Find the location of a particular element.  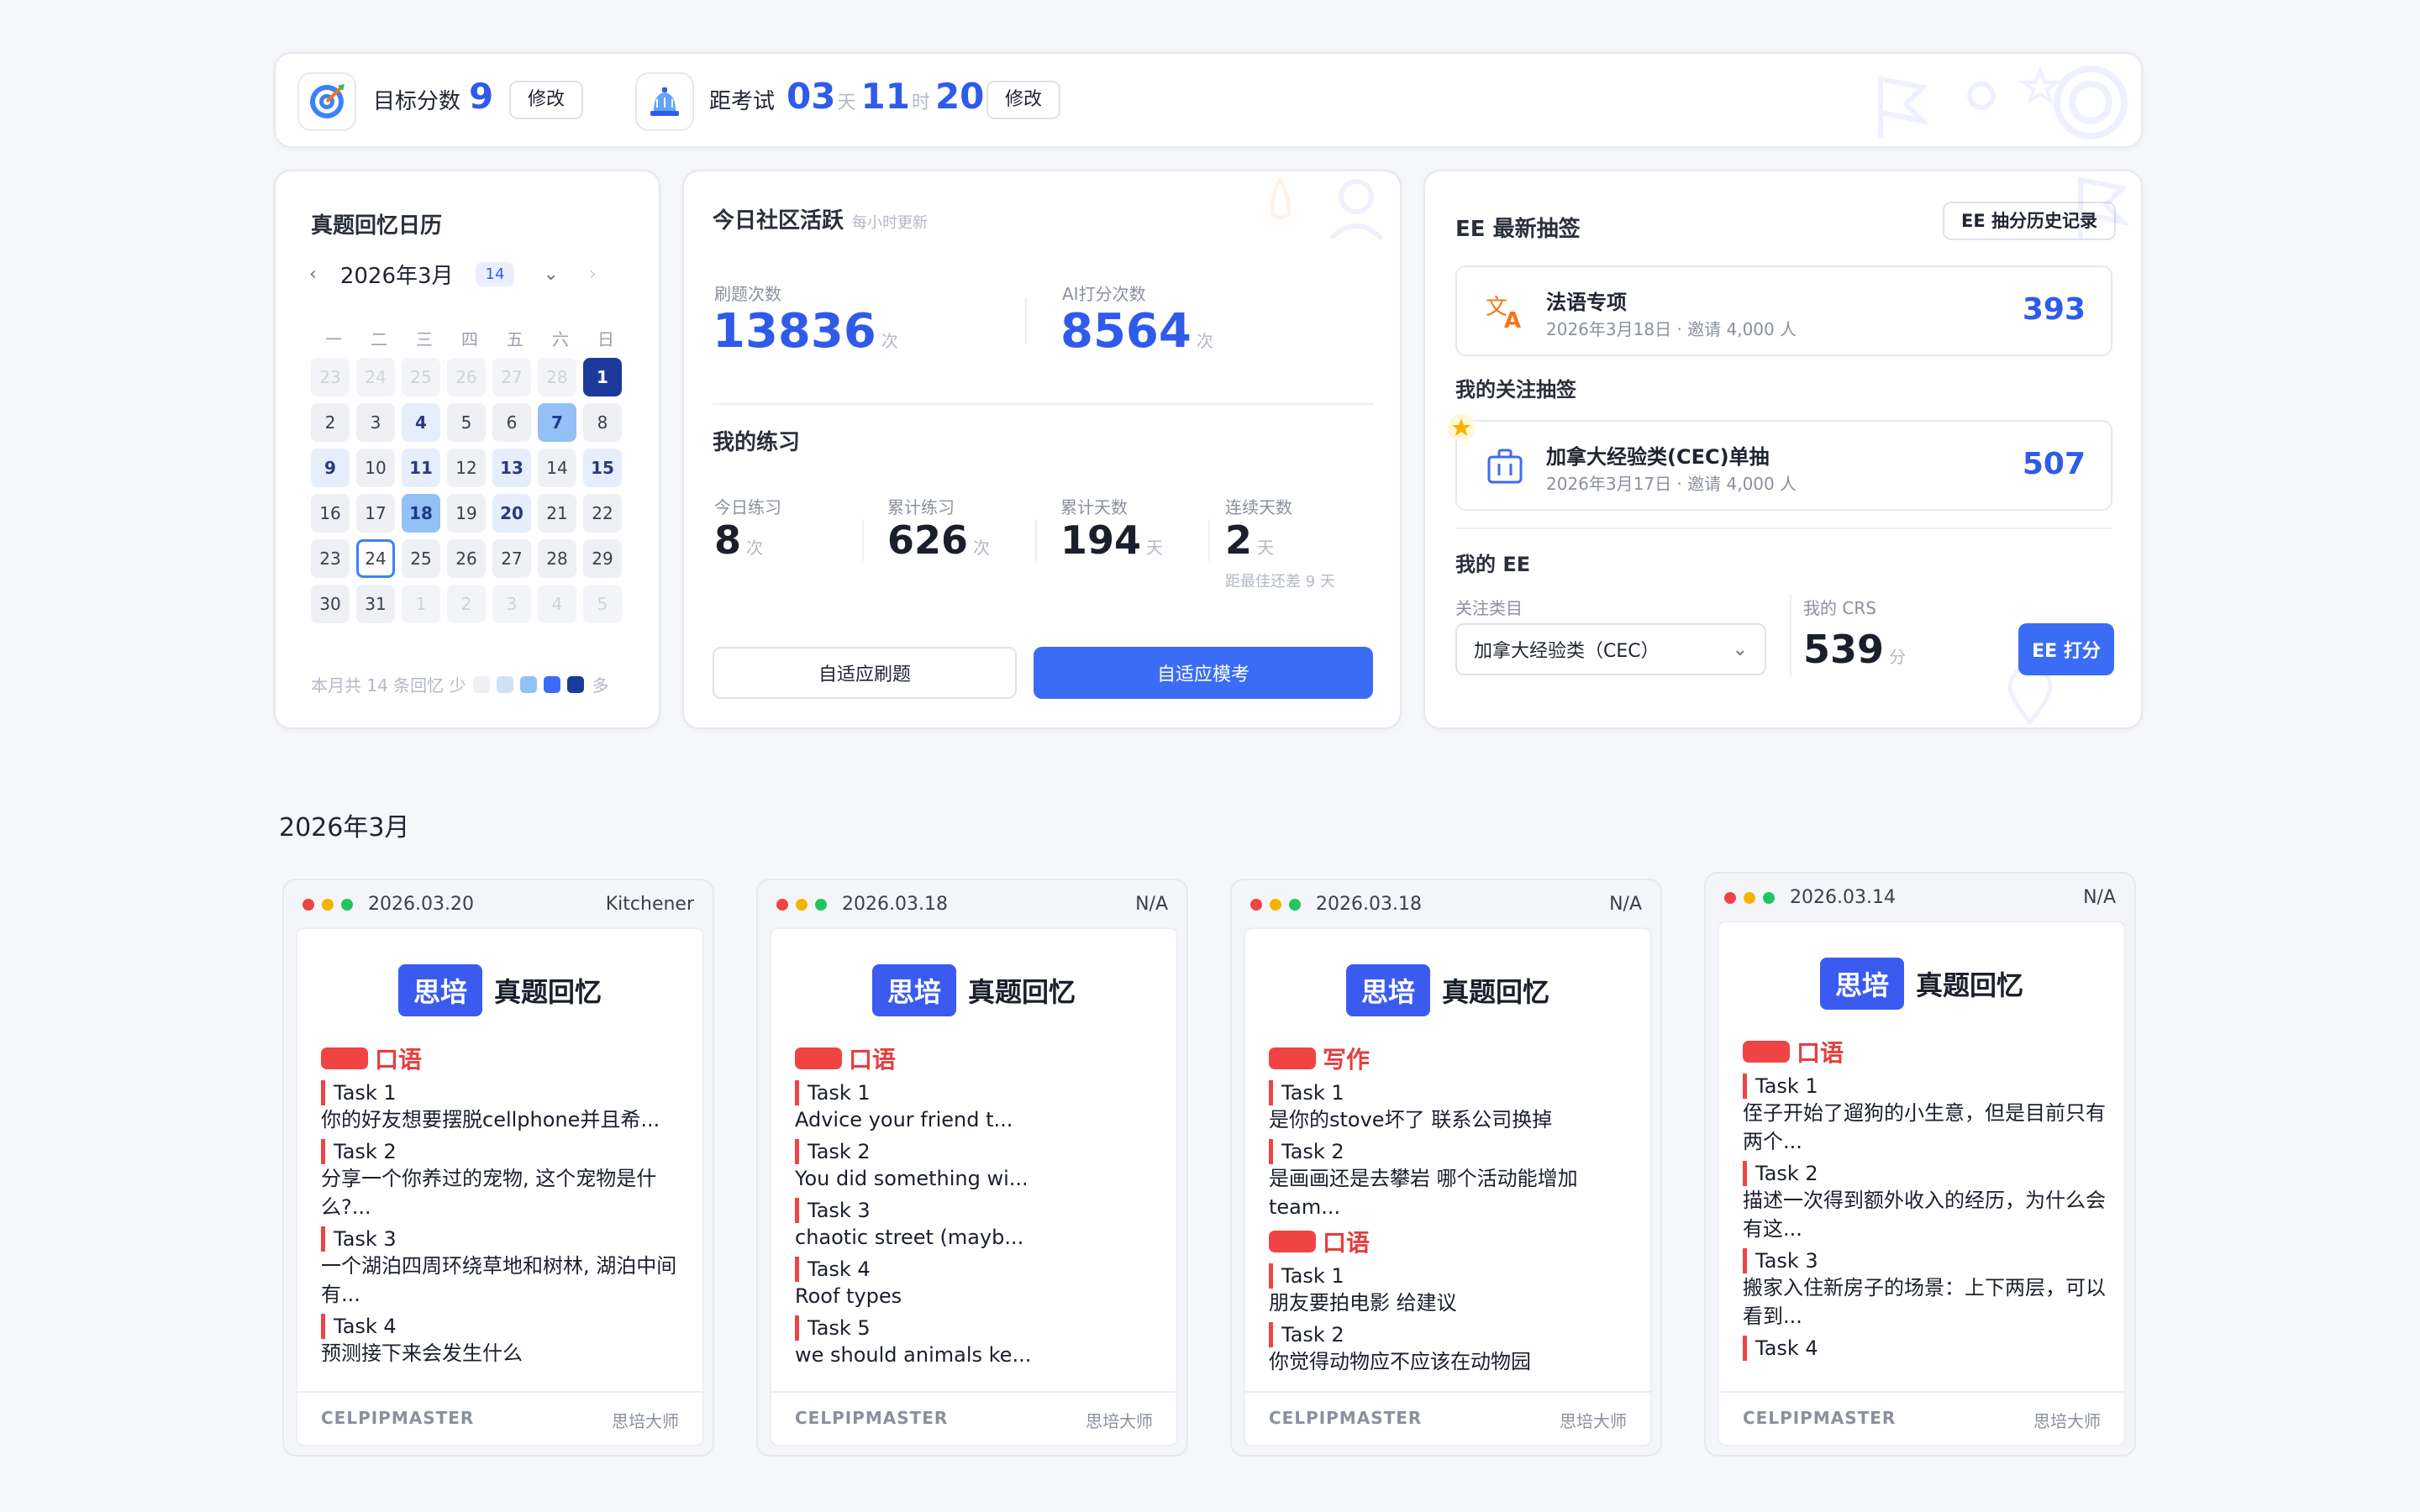

calendar-day: 5 is located at coordinates (466, 422).